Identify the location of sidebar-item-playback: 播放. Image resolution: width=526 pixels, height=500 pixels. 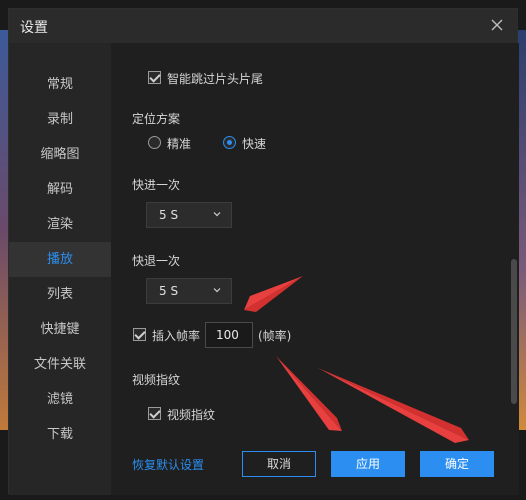
(60, 259).